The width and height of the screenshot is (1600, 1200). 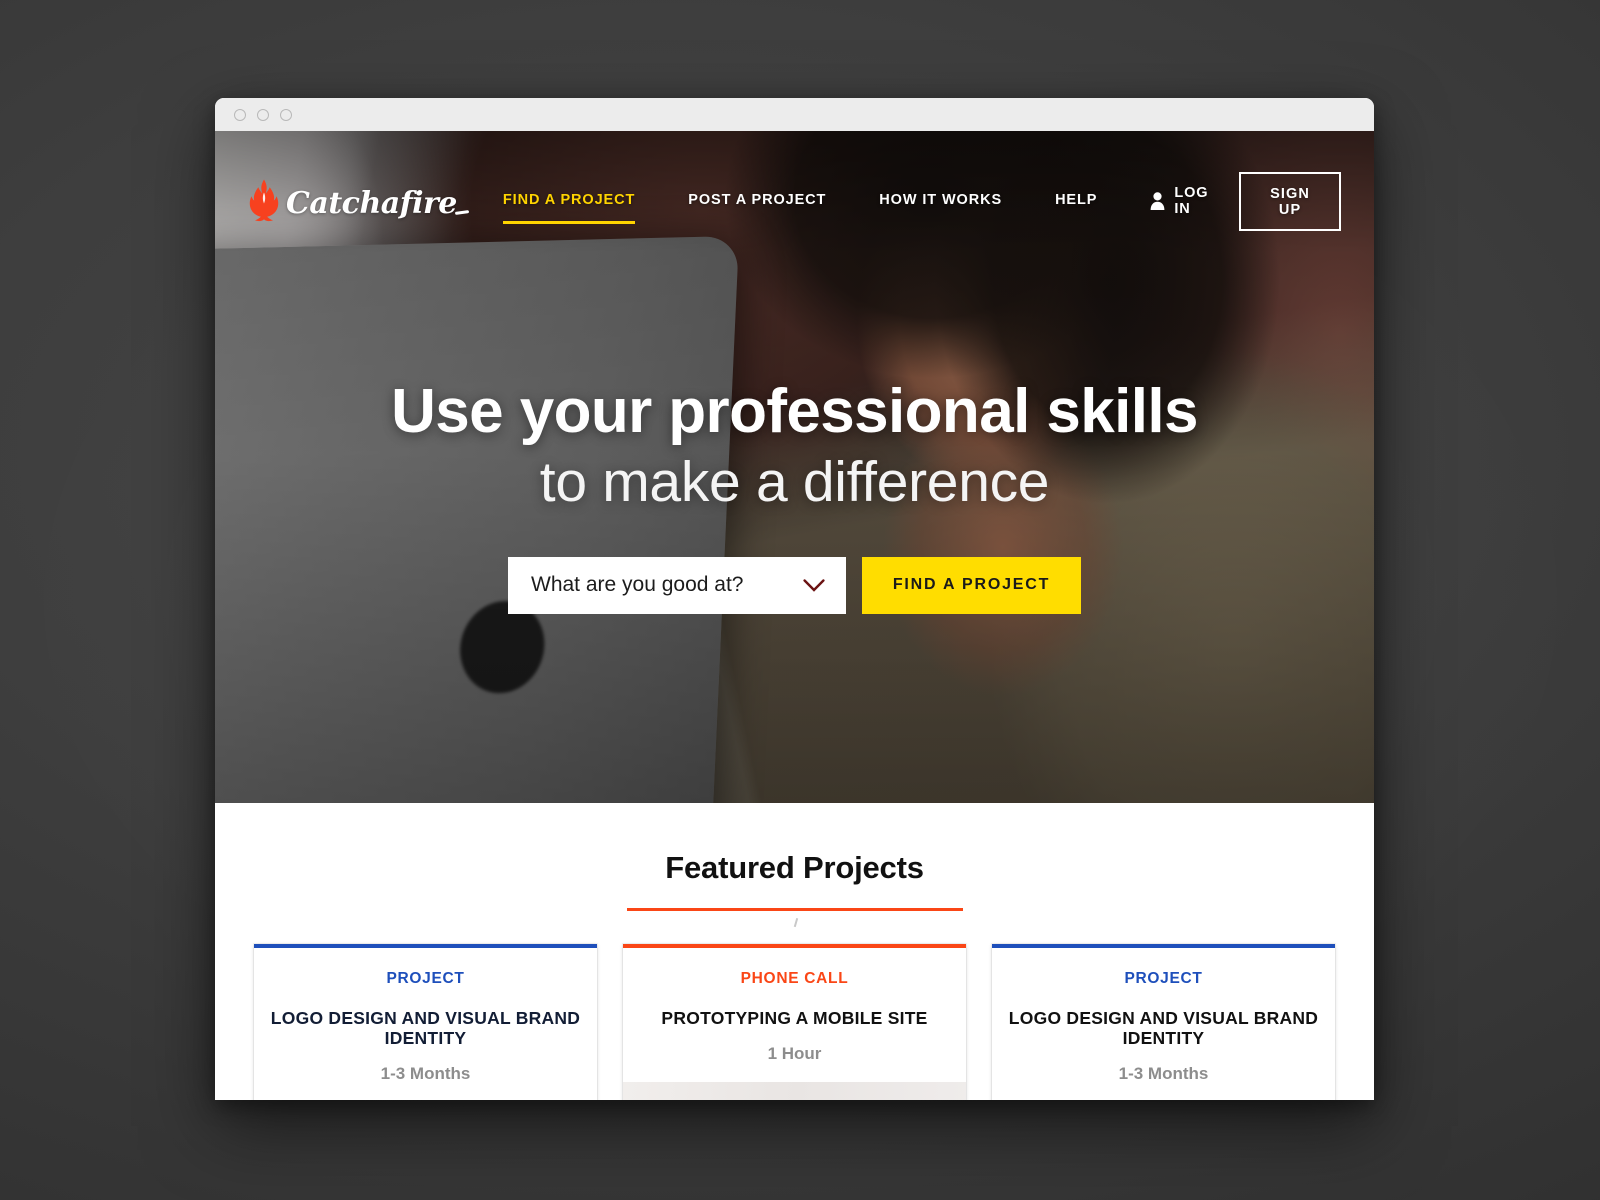 What do you see at coordinates (1290, 201) in the screenshot?
I see `signup-button: SIGN UP` at bounding box center [1290, 201].